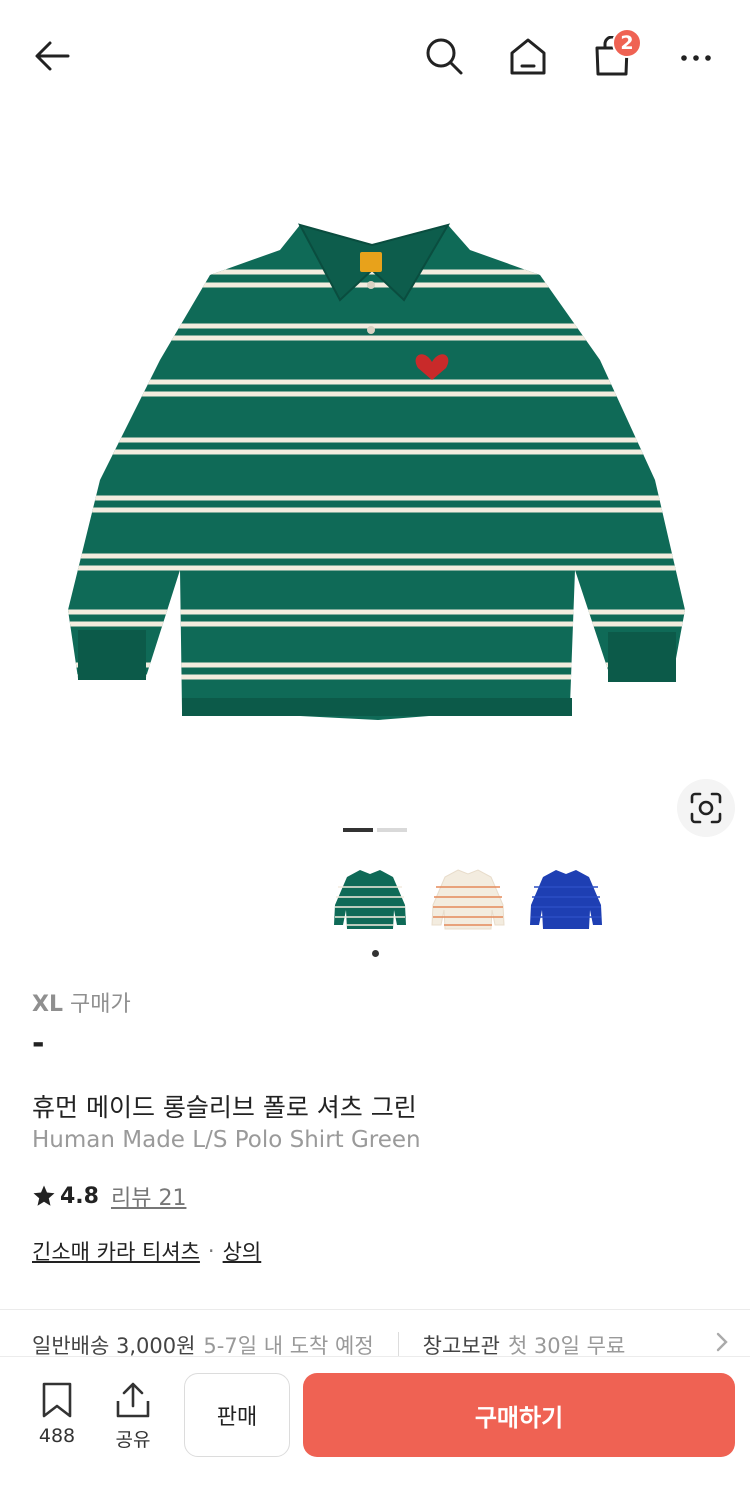 The width and height of the screenshot is (750, 1500). Describe the element at coordinates (375, 1309) in the screenshot. I see `section-divider` at that location.